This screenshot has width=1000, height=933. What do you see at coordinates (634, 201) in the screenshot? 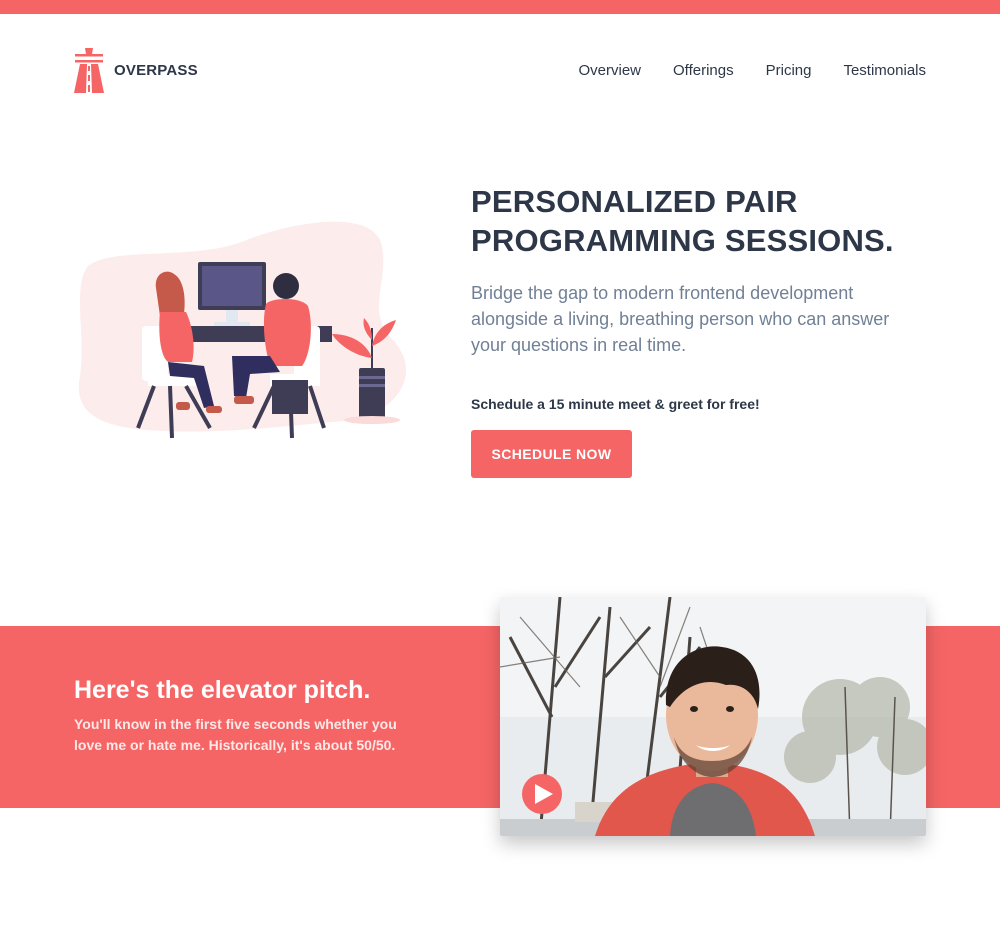
I see `hero-title-line-1: PERSONALIZED PAIR` at bounding box center [634, 201].